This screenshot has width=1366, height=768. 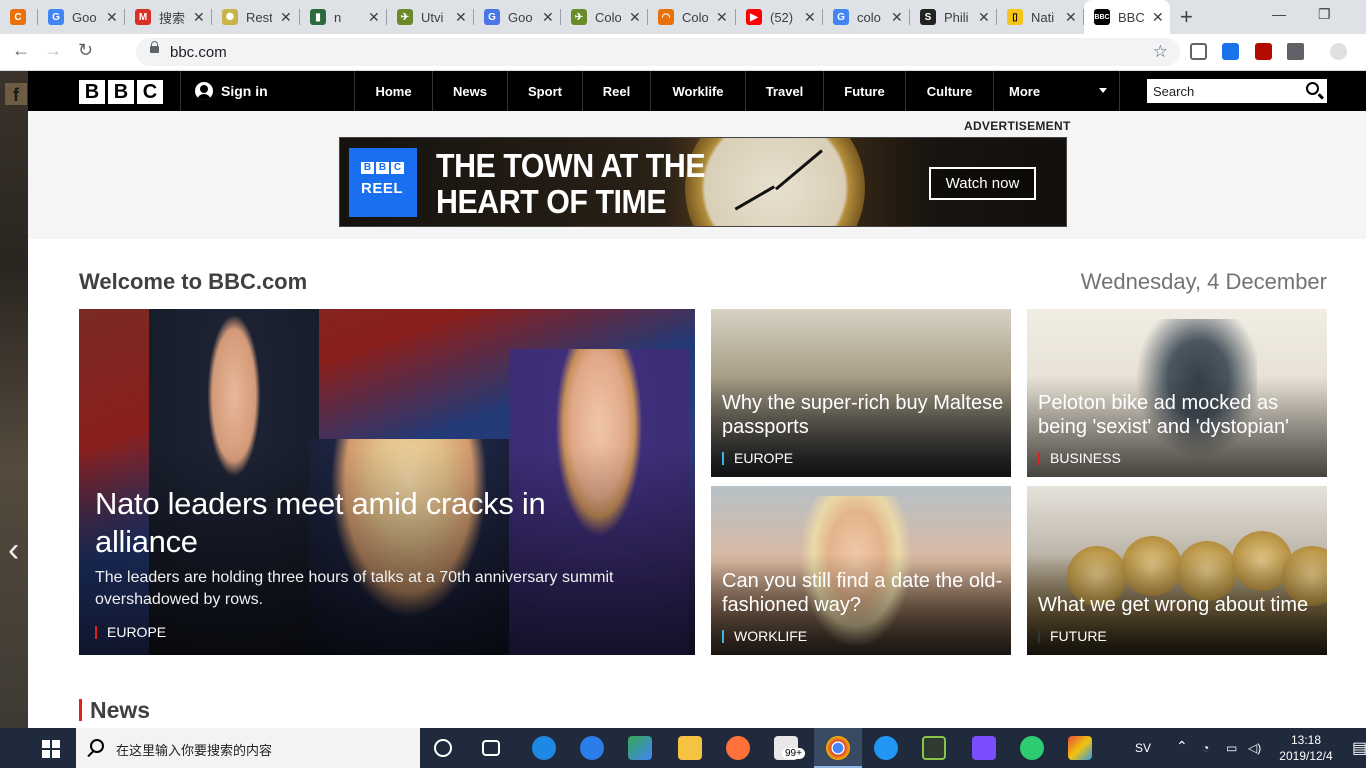 What do you see at coordinates (1254, 748) in the screenshot?
I see `volume-icon: ◁)` at bounding box center [1254, 748].